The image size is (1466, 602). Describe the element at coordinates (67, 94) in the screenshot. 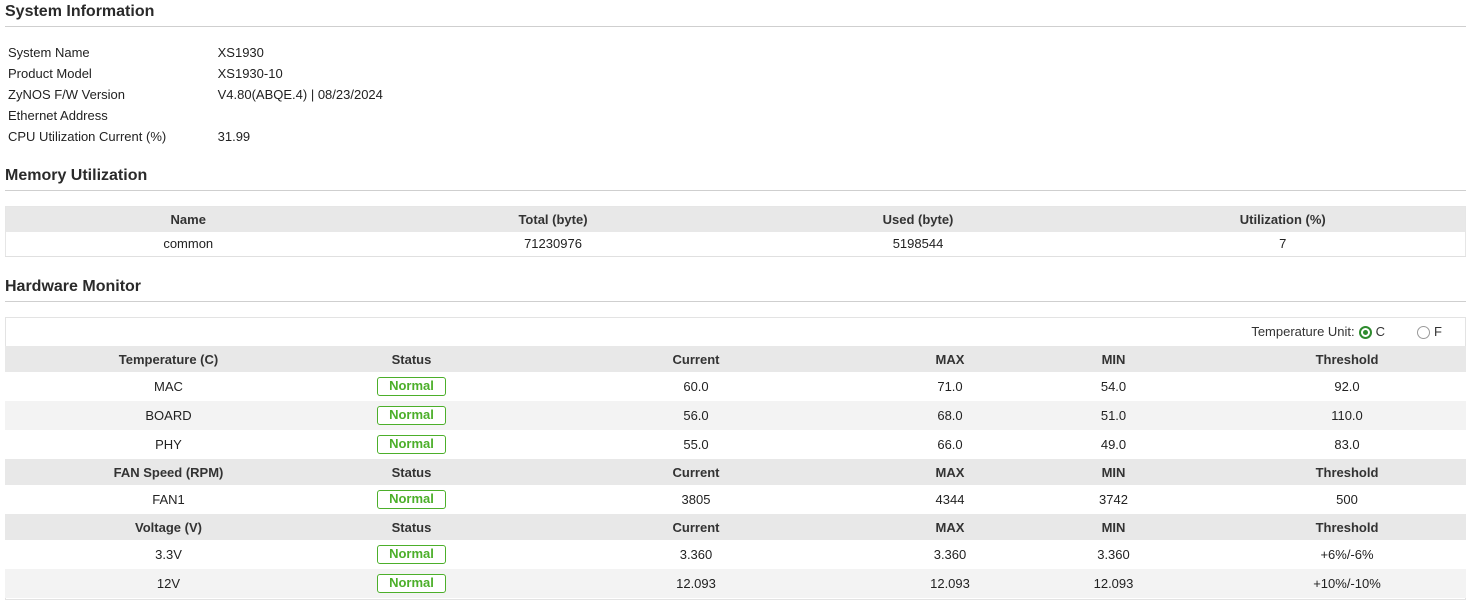

I see `info-label: ZyNOS F/W Version` at that location.